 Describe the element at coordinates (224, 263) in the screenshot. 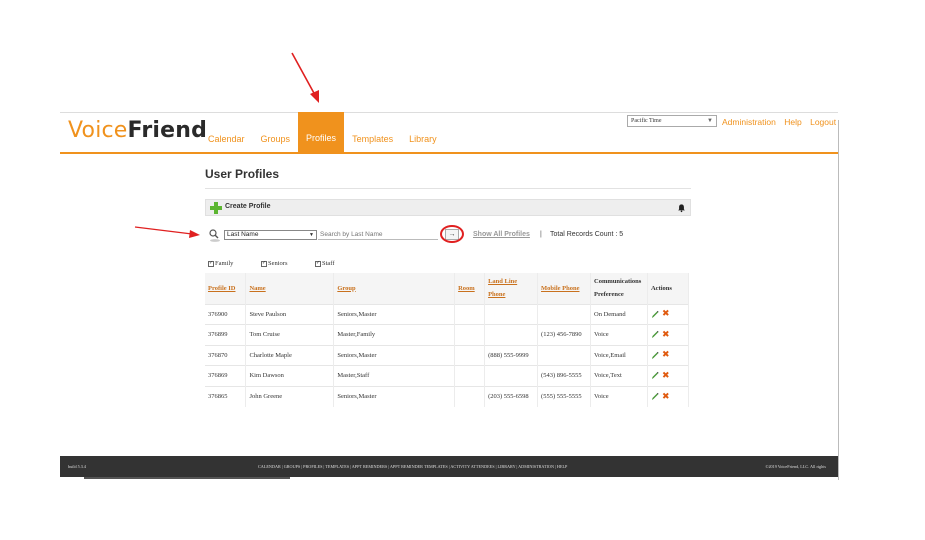

I see `filter-label: Family` at that location.